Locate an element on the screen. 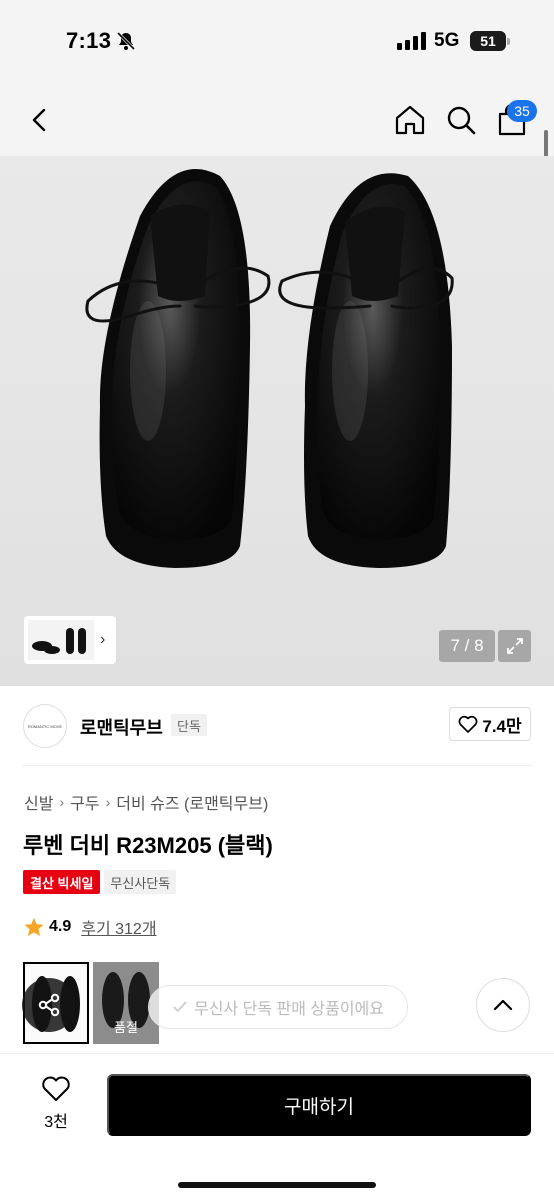  brand-name: 로맨틱무브 is located at coordinates (121, 727).